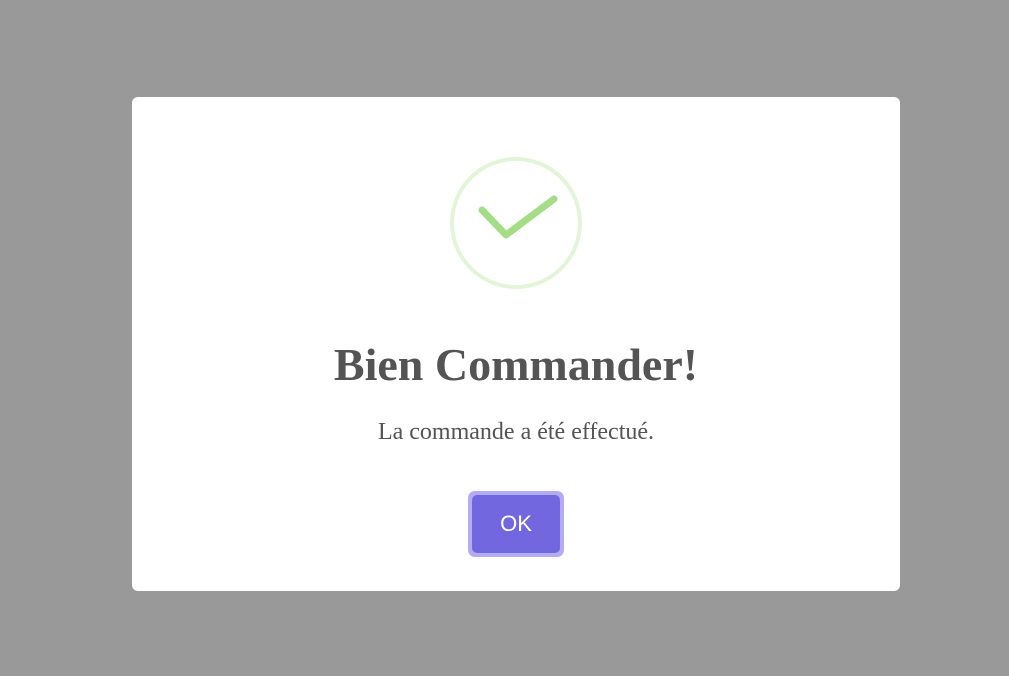 The height and width of the screenshot is (676, 1009). Describe the element at coordinates (516, 364) in the screenshot. I see `dialog-title: Bien Commander!` at that location.